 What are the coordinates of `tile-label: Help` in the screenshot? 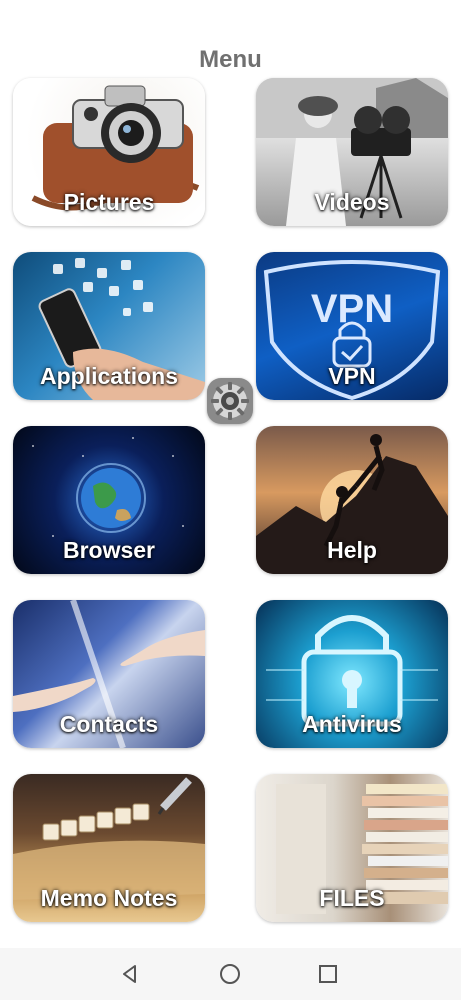 It's located at (352, 550).